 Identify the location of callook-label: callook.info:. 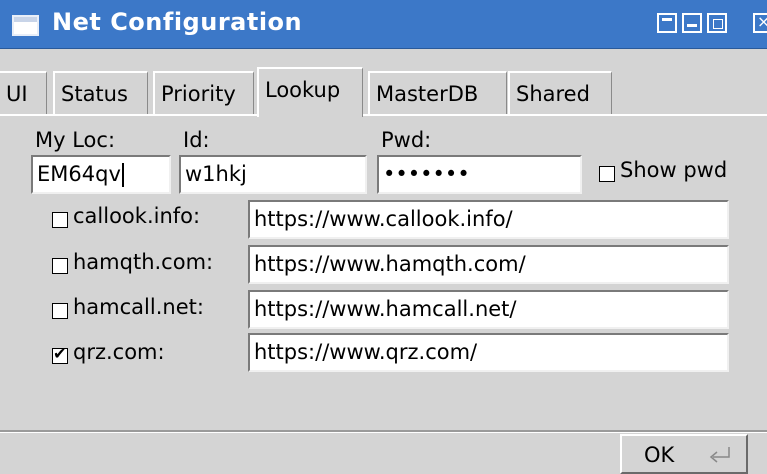
(137, 216).